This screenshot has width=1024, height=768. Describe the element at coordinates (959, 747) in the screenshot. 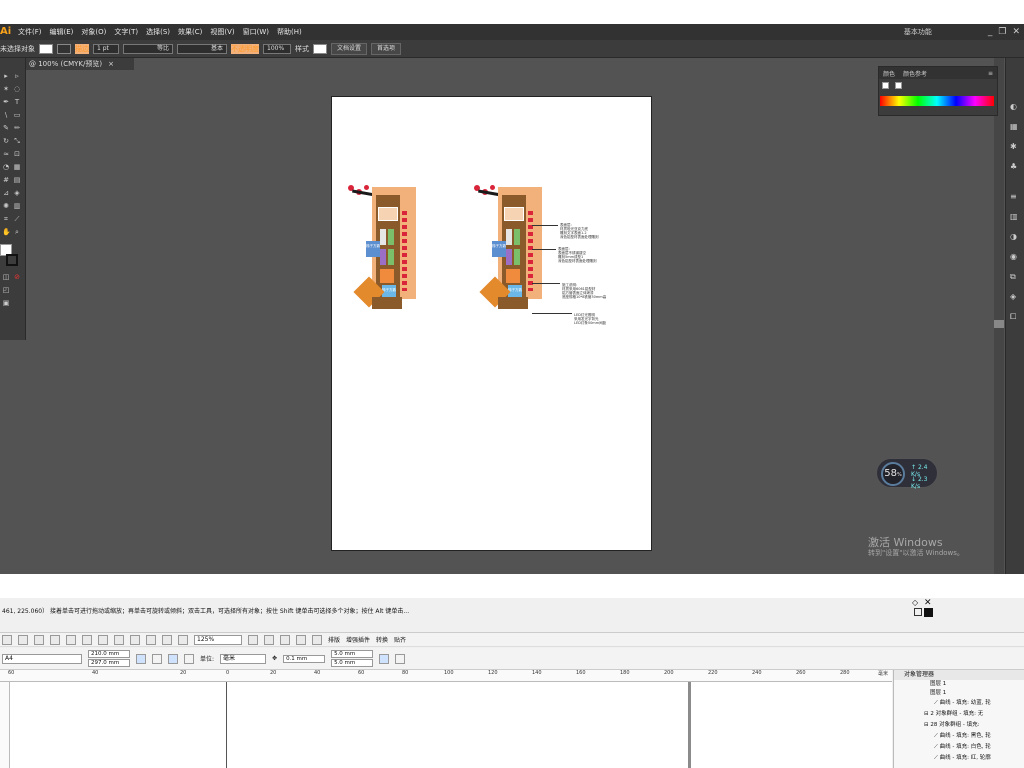

I see `object-row: ⟋ 曲线 - 填充: 白色, 轮` at that location.